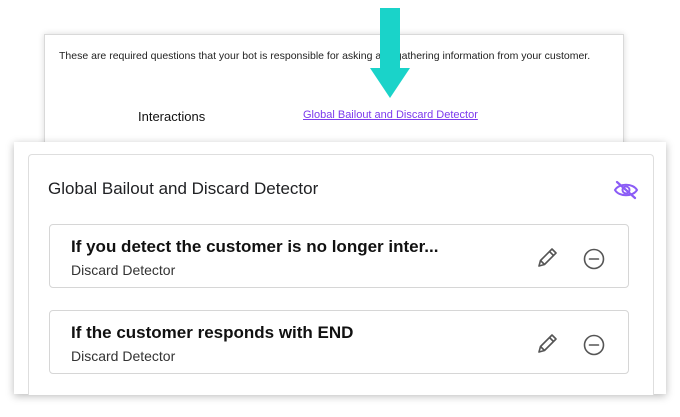 The width and height of the screenshot is (680, 417). I want to click on down-arrow-icon, so click(390, 53).